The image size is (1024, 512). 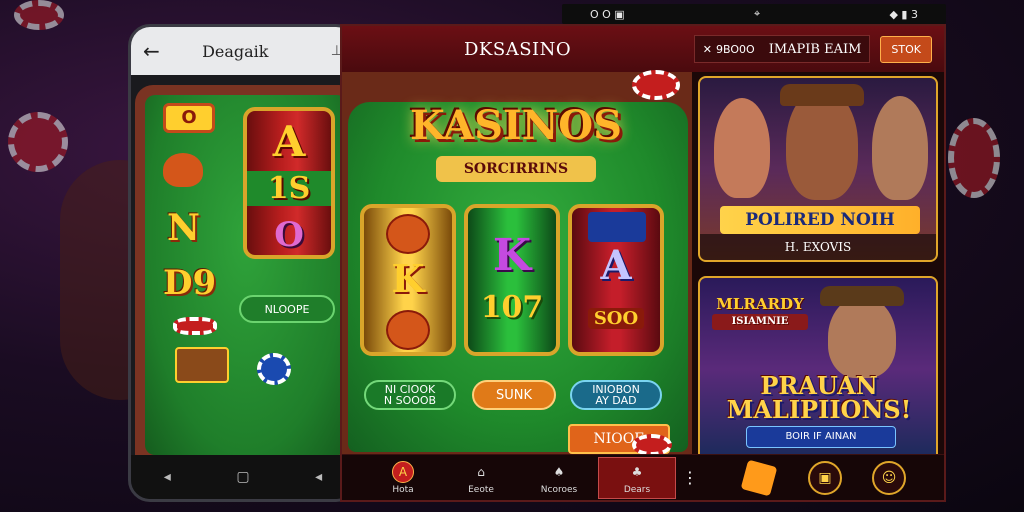 I want to click on game-button-1-line2: N SOOOB, so click(x=410, y=400).